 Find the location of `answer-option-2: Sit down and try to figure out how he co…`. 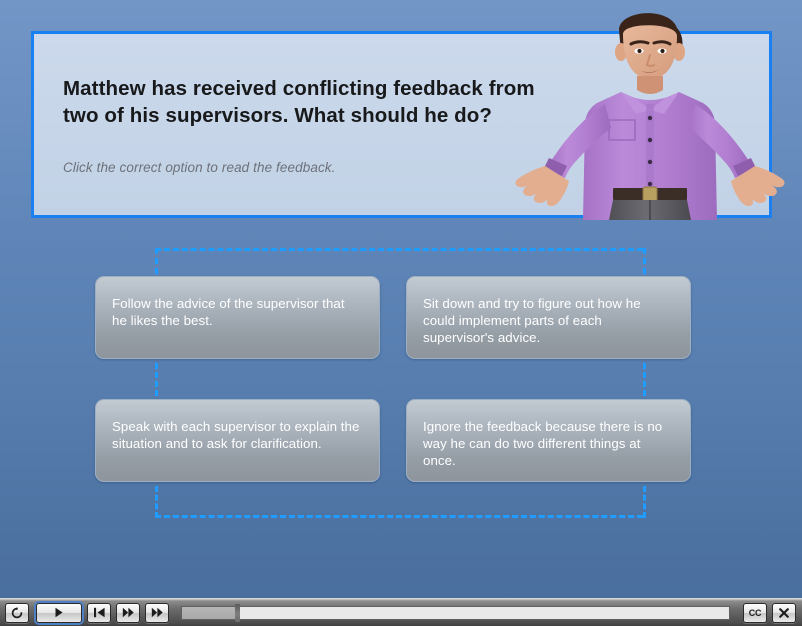

answer-option-2: Sit down and try to figure out how he co… is located at coordinates (548, 317).